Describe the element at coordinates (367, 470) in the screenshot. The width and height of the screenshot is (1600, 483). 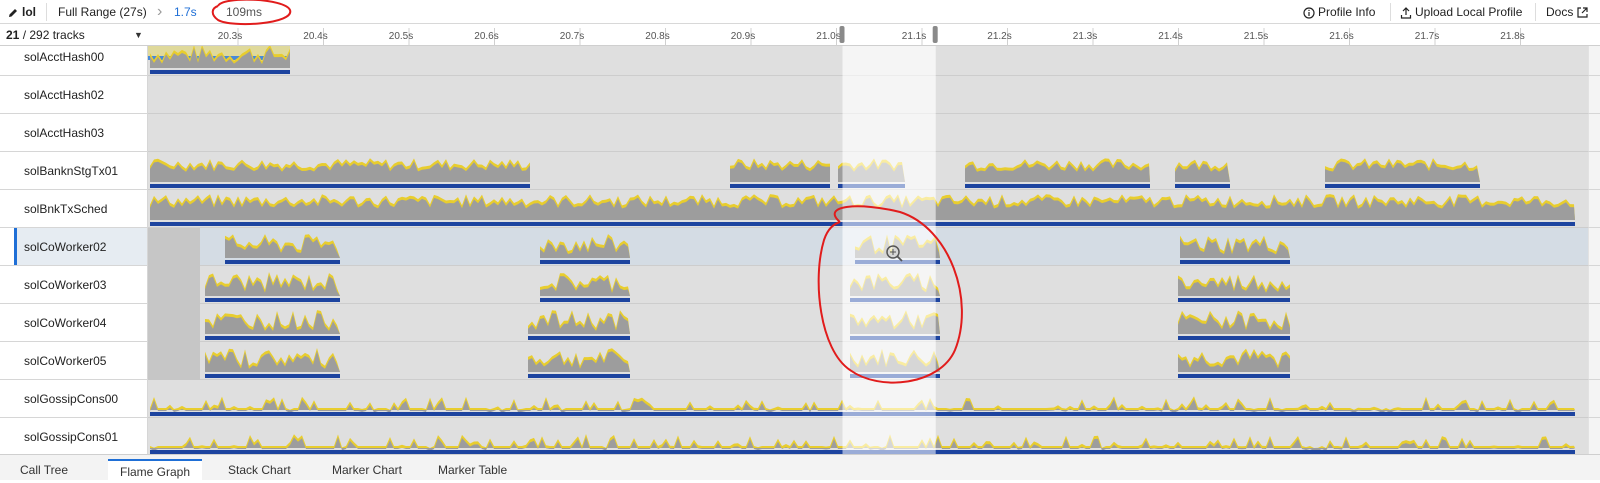
I see `bottom-tab: Marker Chart` at that location.